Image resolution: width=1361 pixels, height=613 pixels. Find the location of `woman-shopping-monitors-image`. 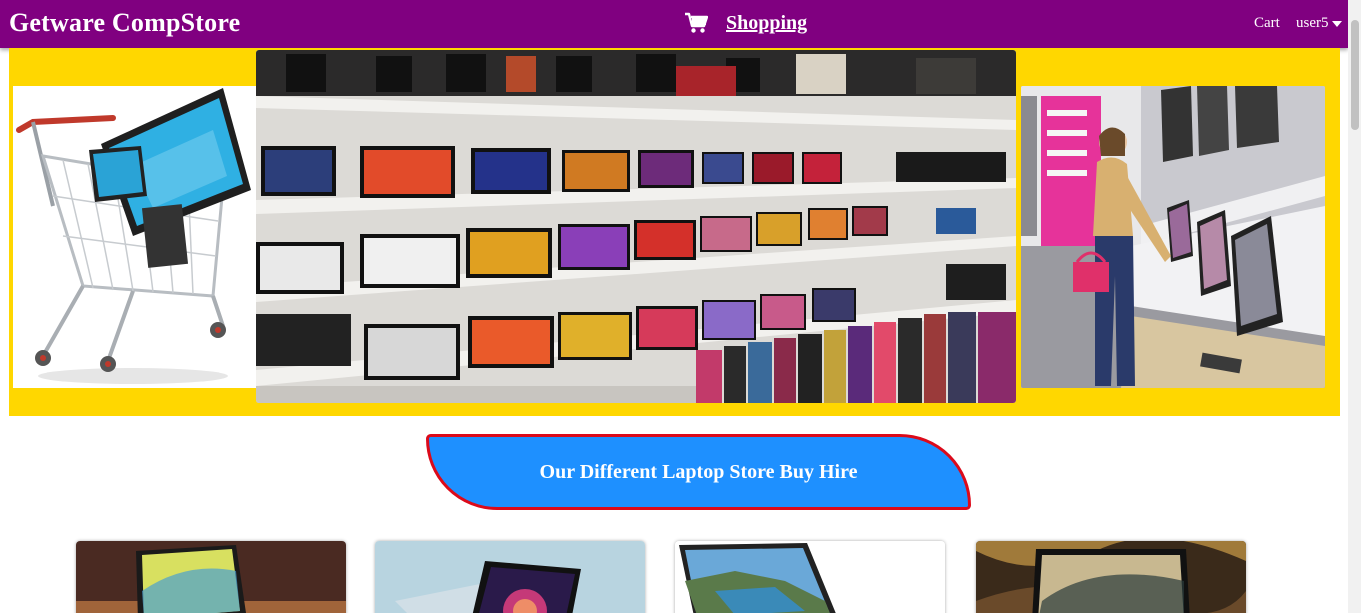

woman-shopping-monitors-image is located at coordinates (1173, 237).